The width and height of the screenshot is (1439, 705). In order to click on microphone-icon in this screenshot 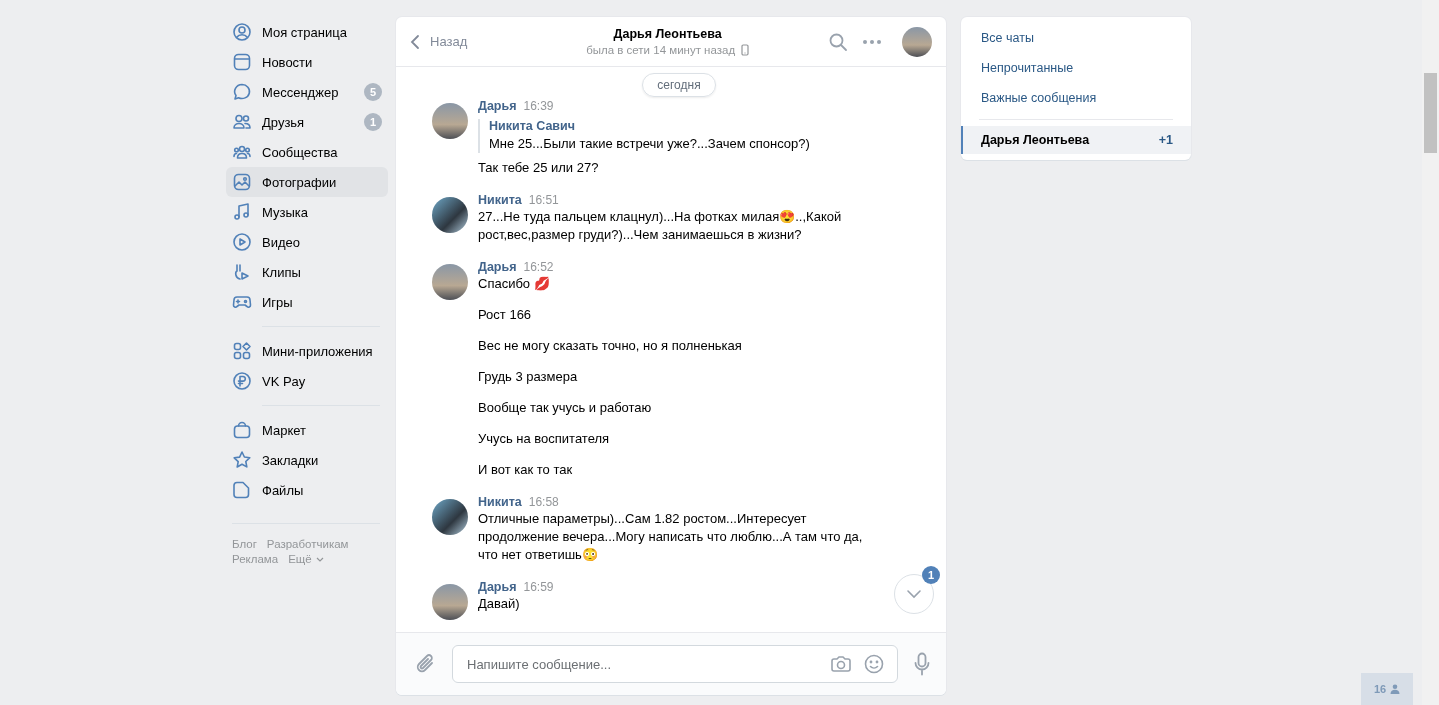, I will do `click(922, 664)`.